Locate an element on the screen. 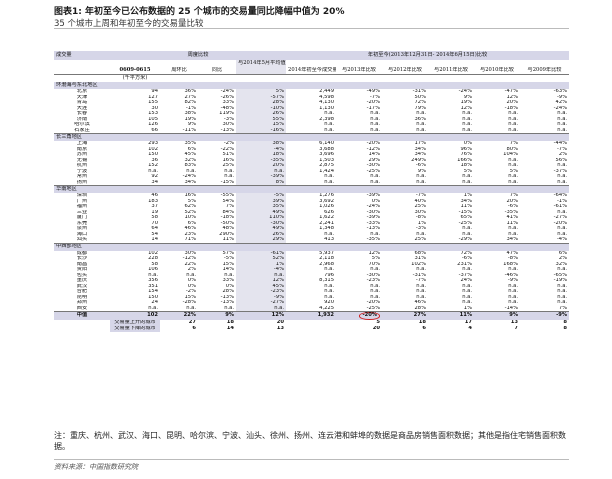 The width and height of the screenshot is (612, 479). header-ytd-label: 年初至今(2013年12月31日- 2014年6月15日)比较 is located at coordinates (428, 55).